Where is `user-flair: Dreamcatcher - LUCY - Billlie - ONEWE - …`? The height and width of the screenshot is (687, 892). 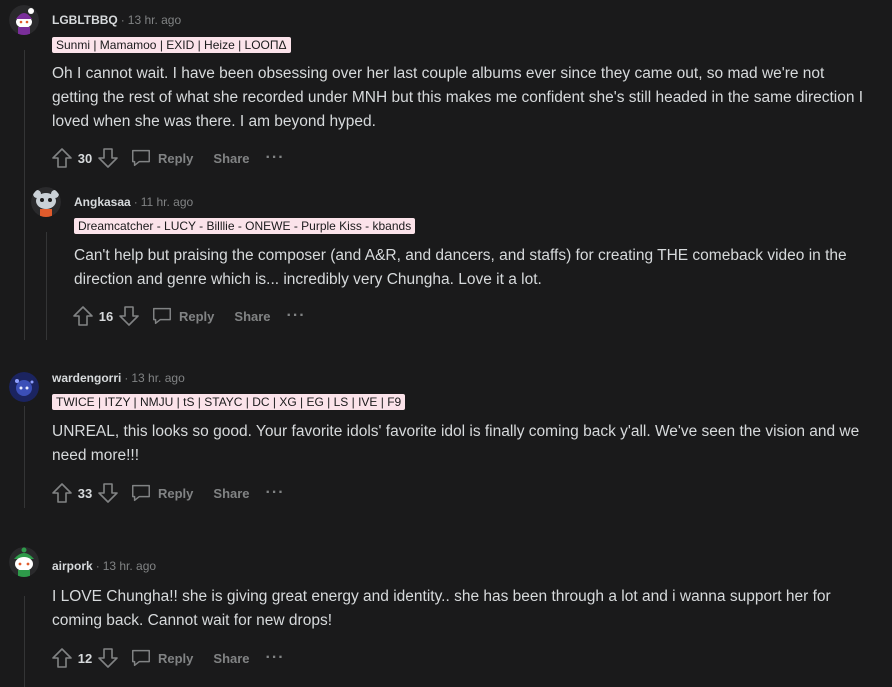 user-flair: Dreamcatcher - LUCY - Billlie - ONEWE - … is located at coordinates (245, 226).